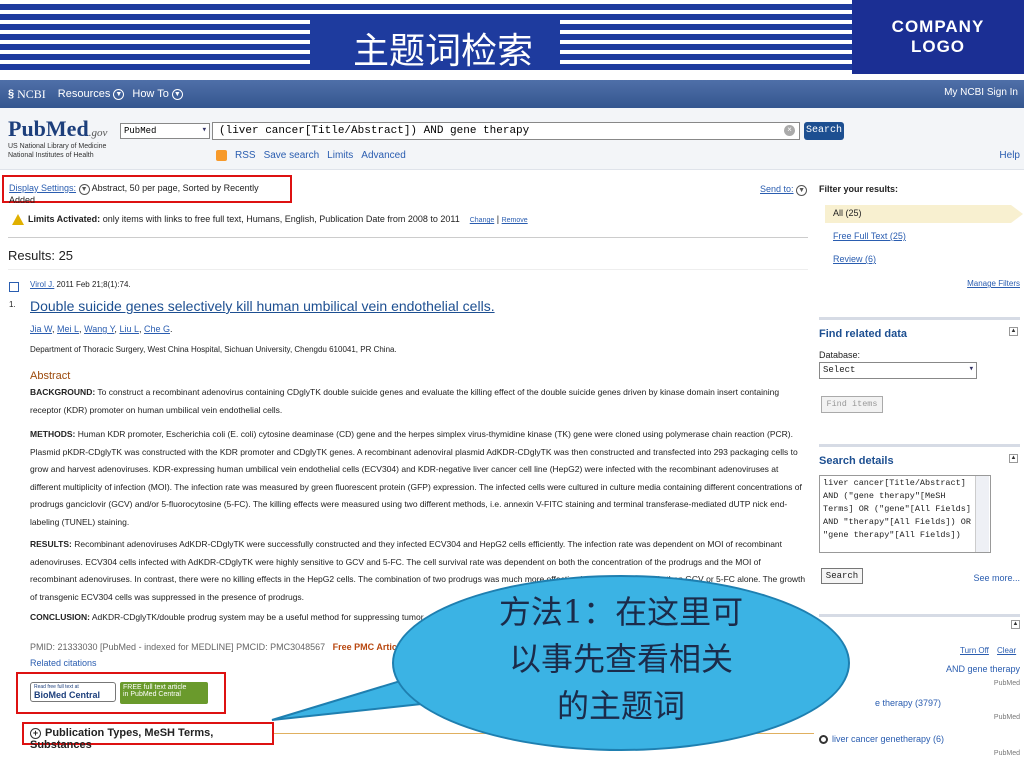 This screenshot has height=768, width=1024. I want to click on database-select-value: PubMed, so click(140, 131).